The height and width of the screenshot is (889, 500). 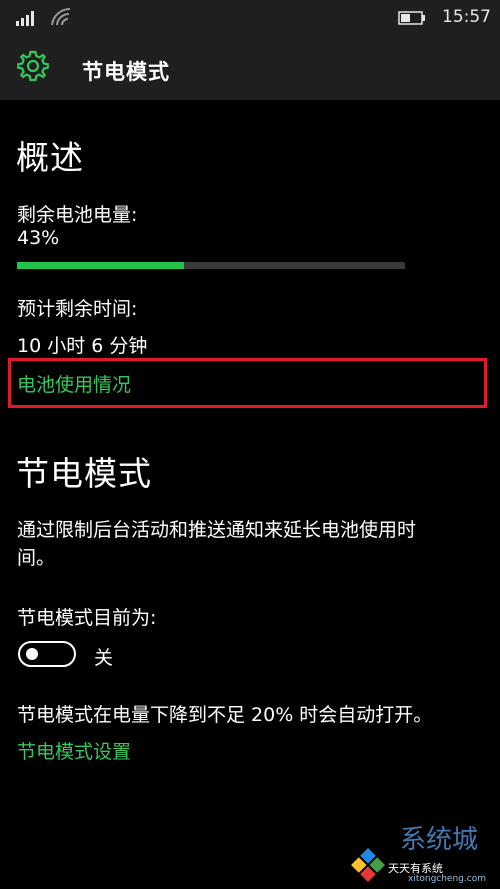 What do you see at coordinates (466, 17) in the screenshot?
I see `clock: 15:57` at bounding box center [466, 17].